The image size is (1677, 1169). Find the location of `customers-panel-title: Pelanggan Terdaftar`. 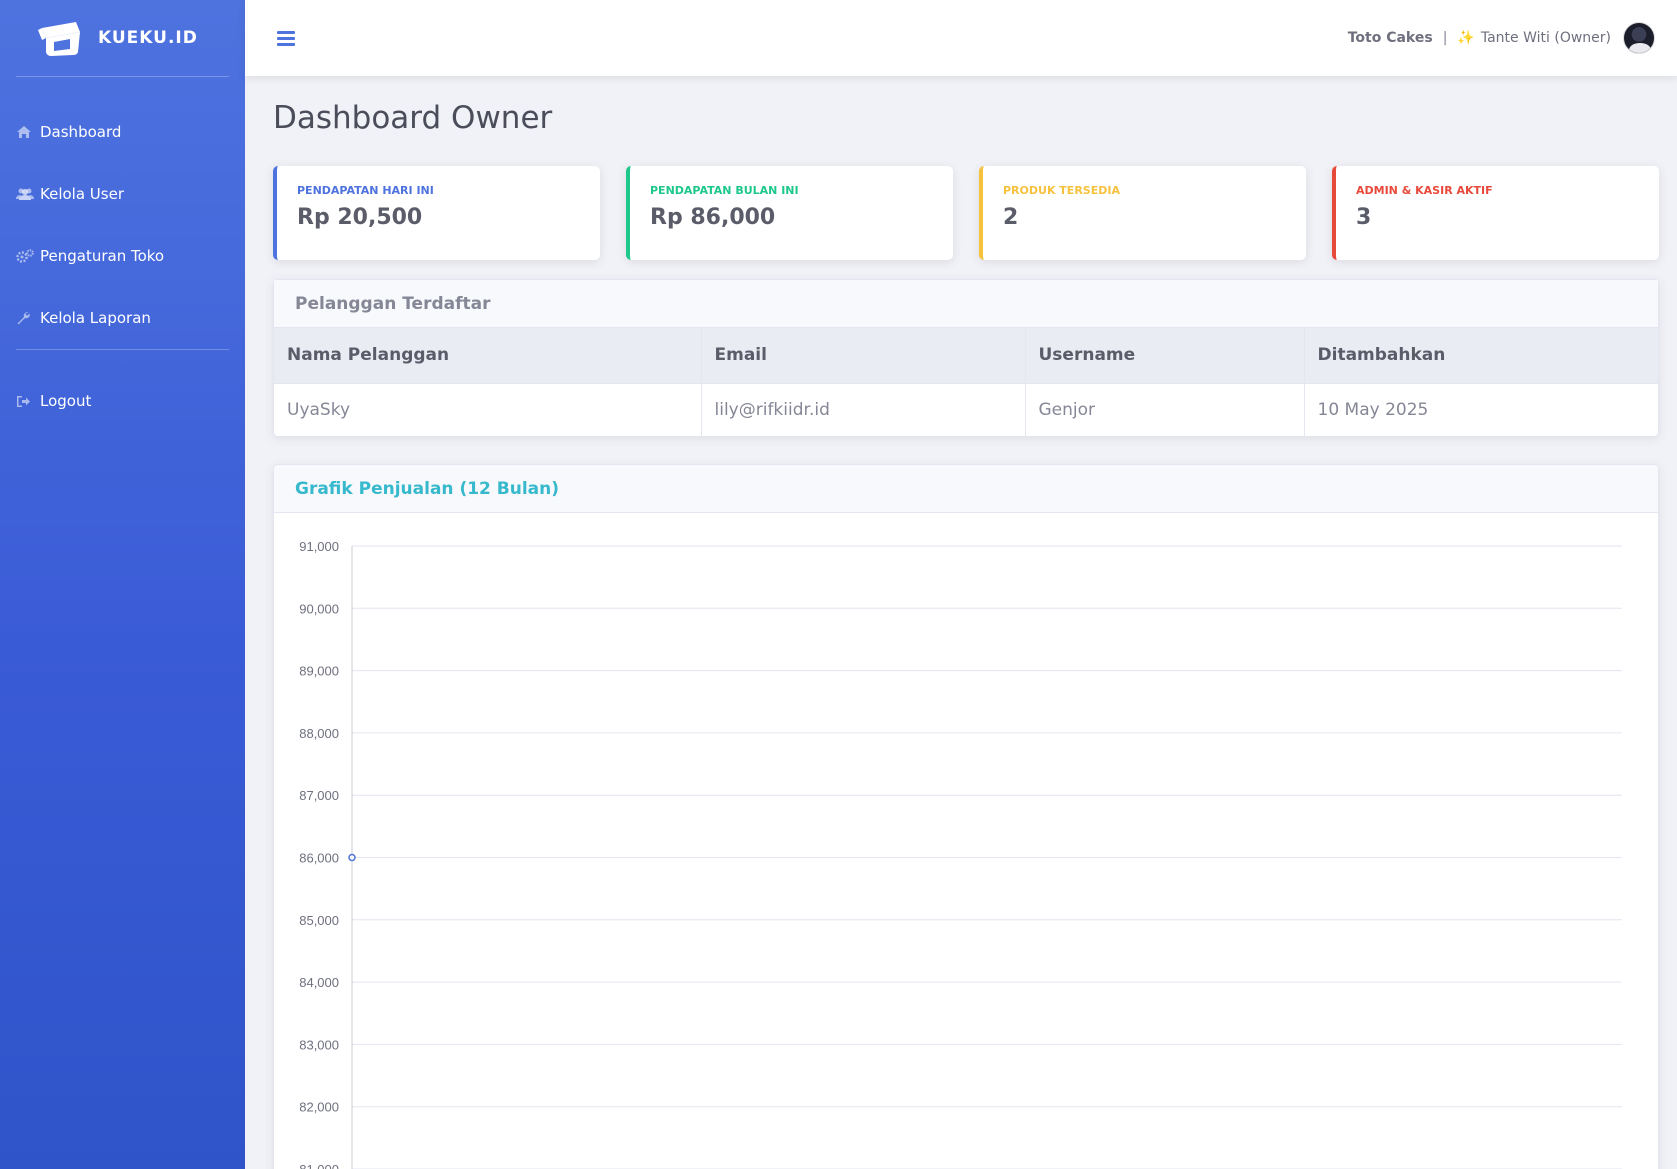

customers-panel-title: Pelanggan Terdaftar is located at coordinates (966, 304).